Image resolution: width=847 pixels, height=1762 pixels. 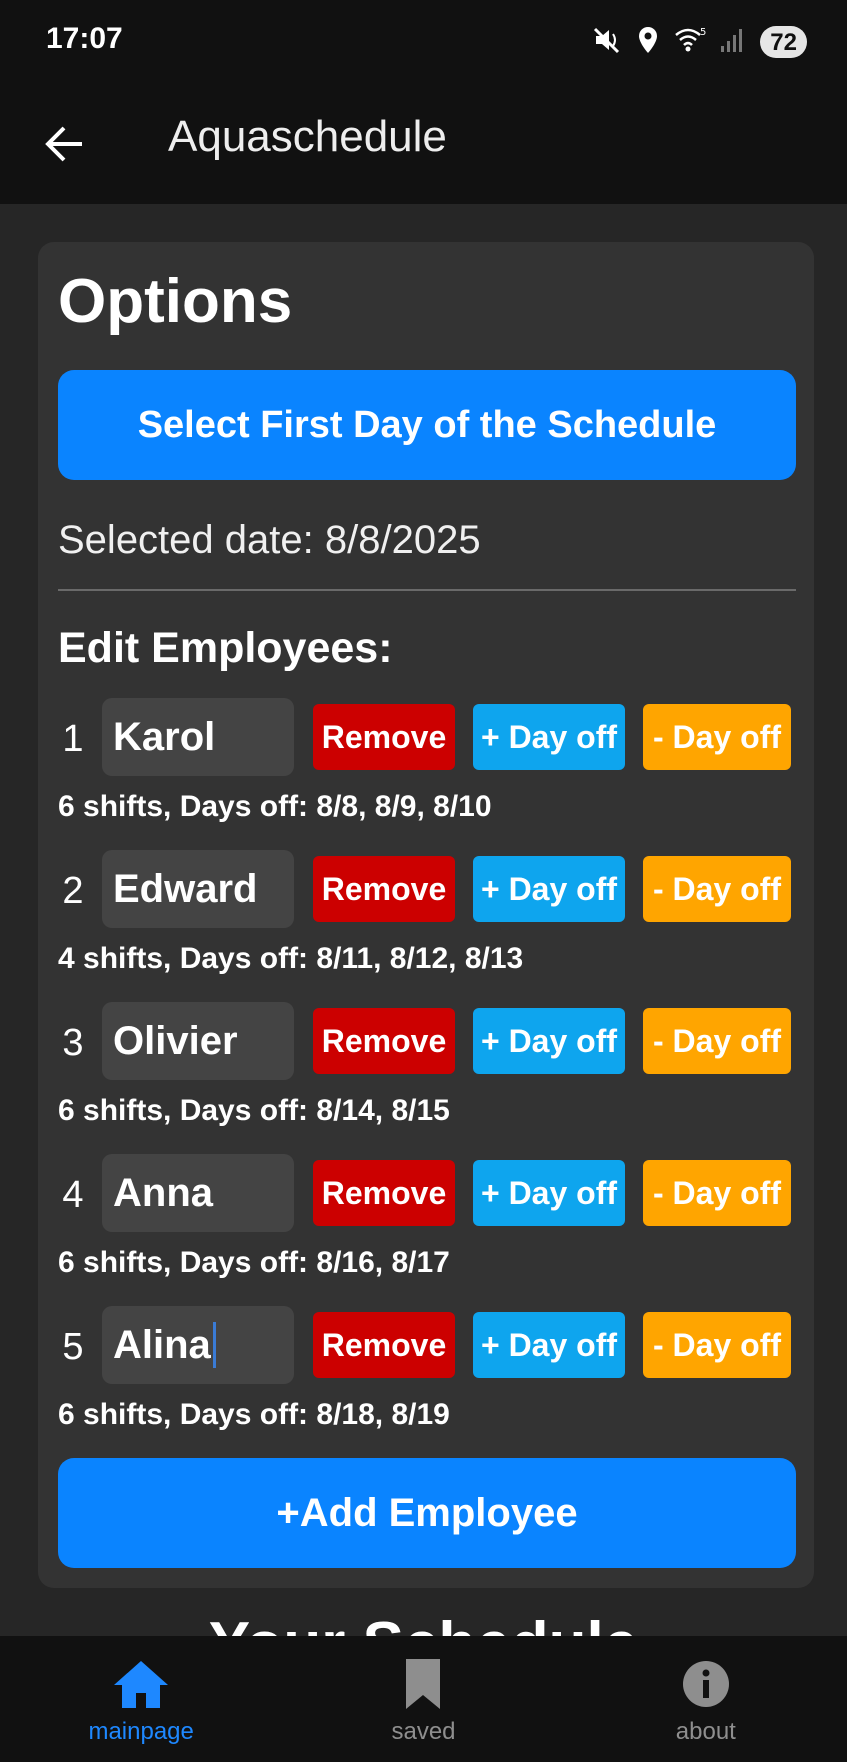 I want to click on info-icon, so click(x=706, y=1684).